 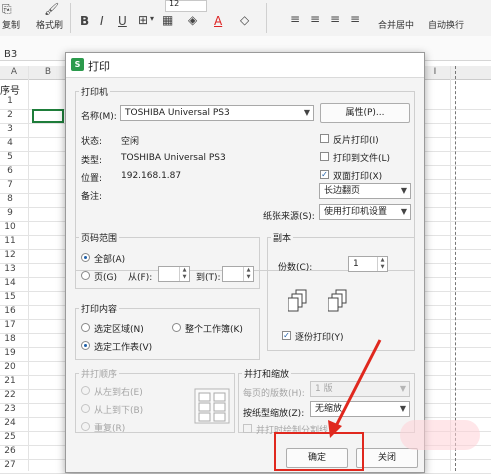 What do you see at coordinates (208, 278) in the screenshot?
I see `to-label: 到(T):` at bounding box center [208, 278].